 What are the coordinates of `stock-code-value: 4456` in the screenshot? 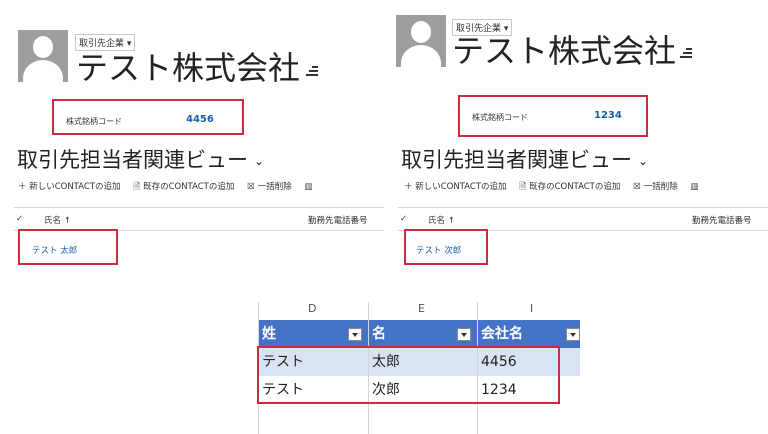 It's located at (200, 119).